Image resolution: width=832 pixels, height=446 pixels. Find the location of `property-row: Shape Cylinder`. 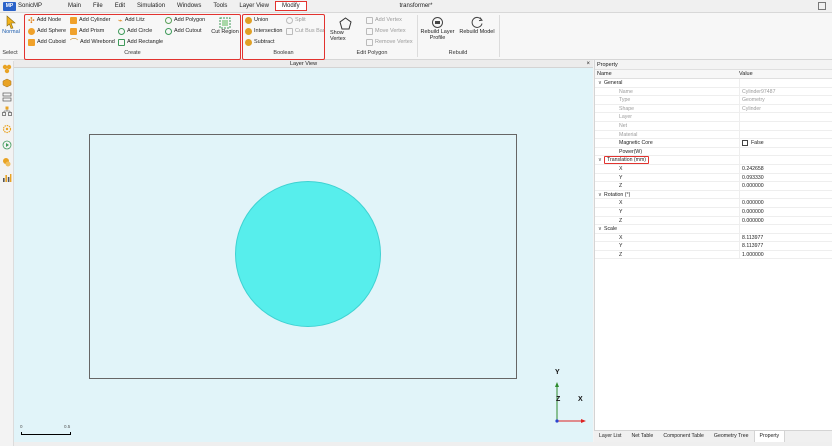

property-row: Shape Cylinder is located at coordinates (713, 109).